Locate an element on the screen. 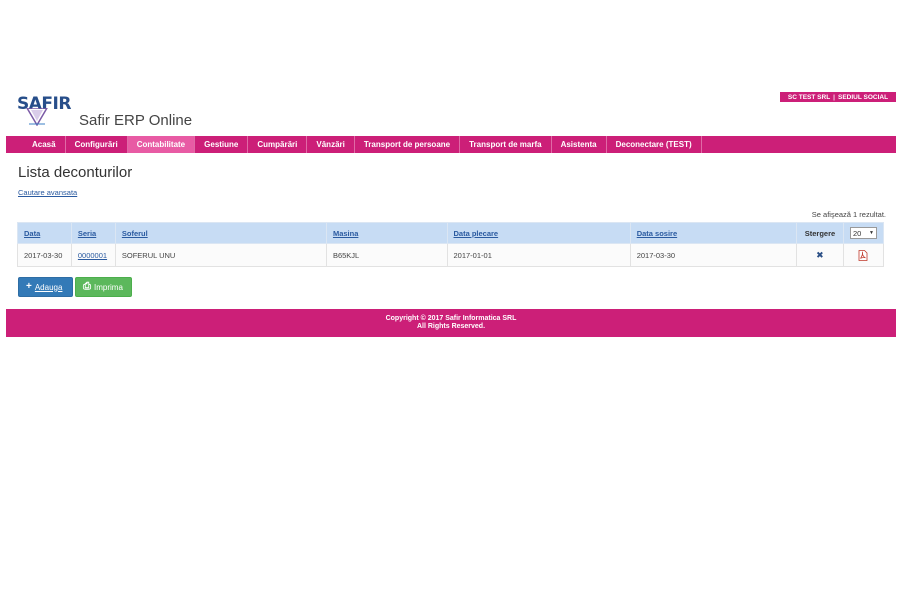 This screenshot has height=600, width=900. page-size-select: 20 ▼ is located at coordinates (863, 233).